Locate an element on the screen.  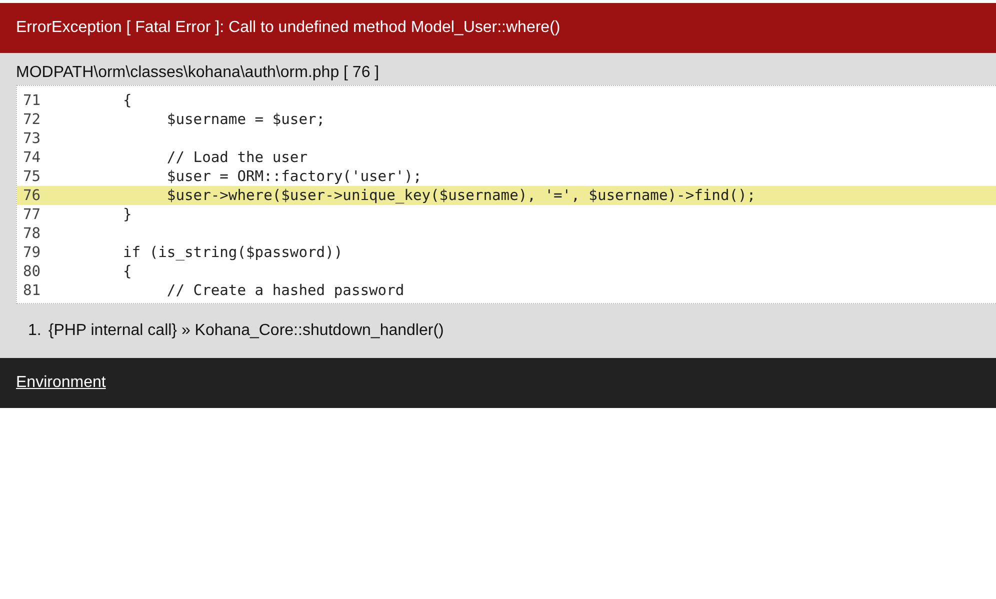
trace-entry: {PHP internal call} » Kohana_Core::shutdown_handler() is located at coordinates (246, 331).